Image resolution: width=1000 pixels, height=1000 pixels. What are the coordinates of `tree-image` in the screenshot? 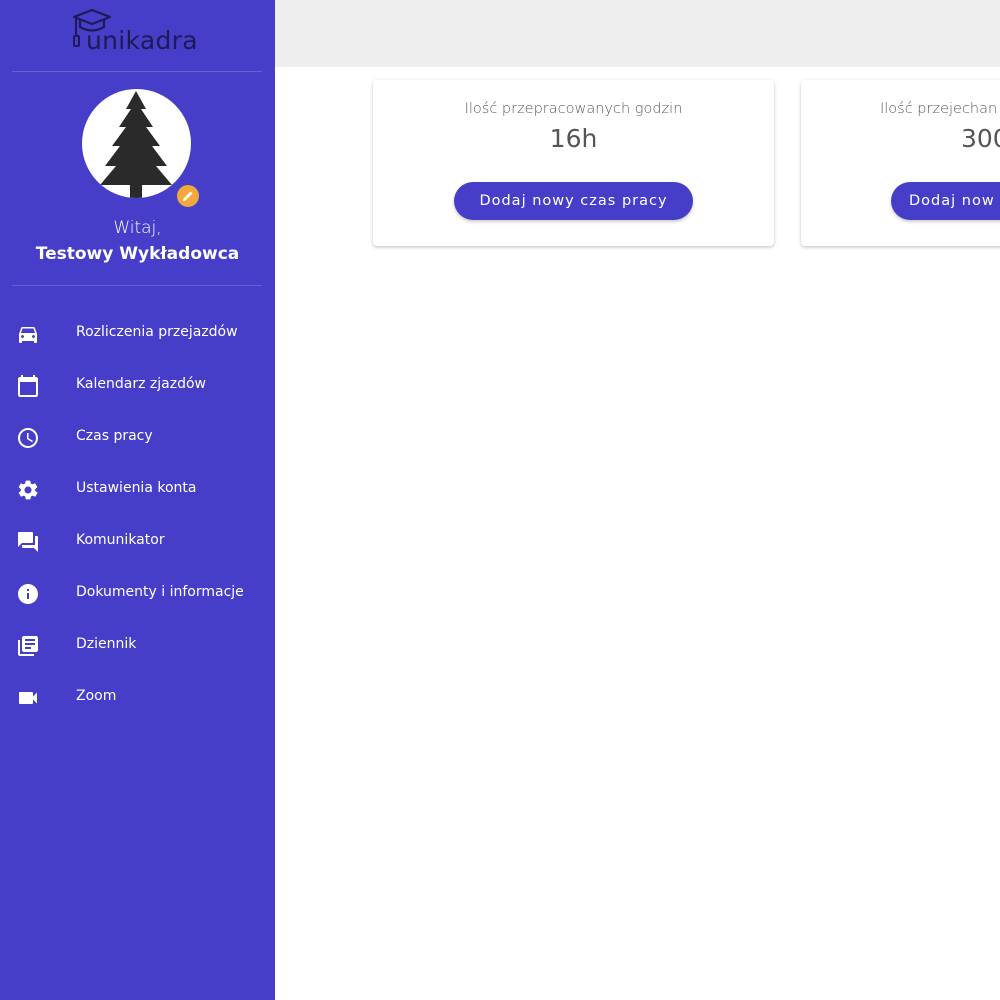 It's located at (136, 144).